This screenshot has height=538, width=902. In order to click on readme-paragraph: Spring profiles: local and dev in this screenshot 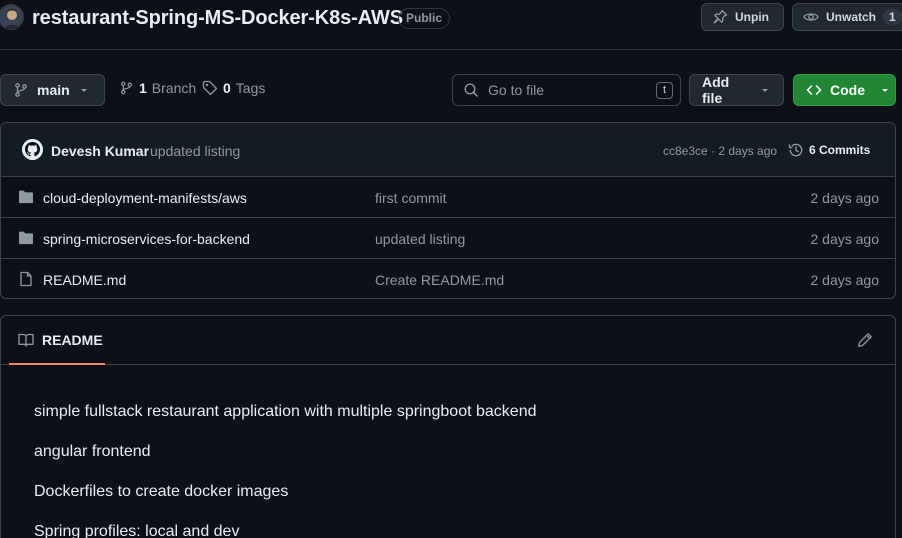, I will do `click(137, 530)`.